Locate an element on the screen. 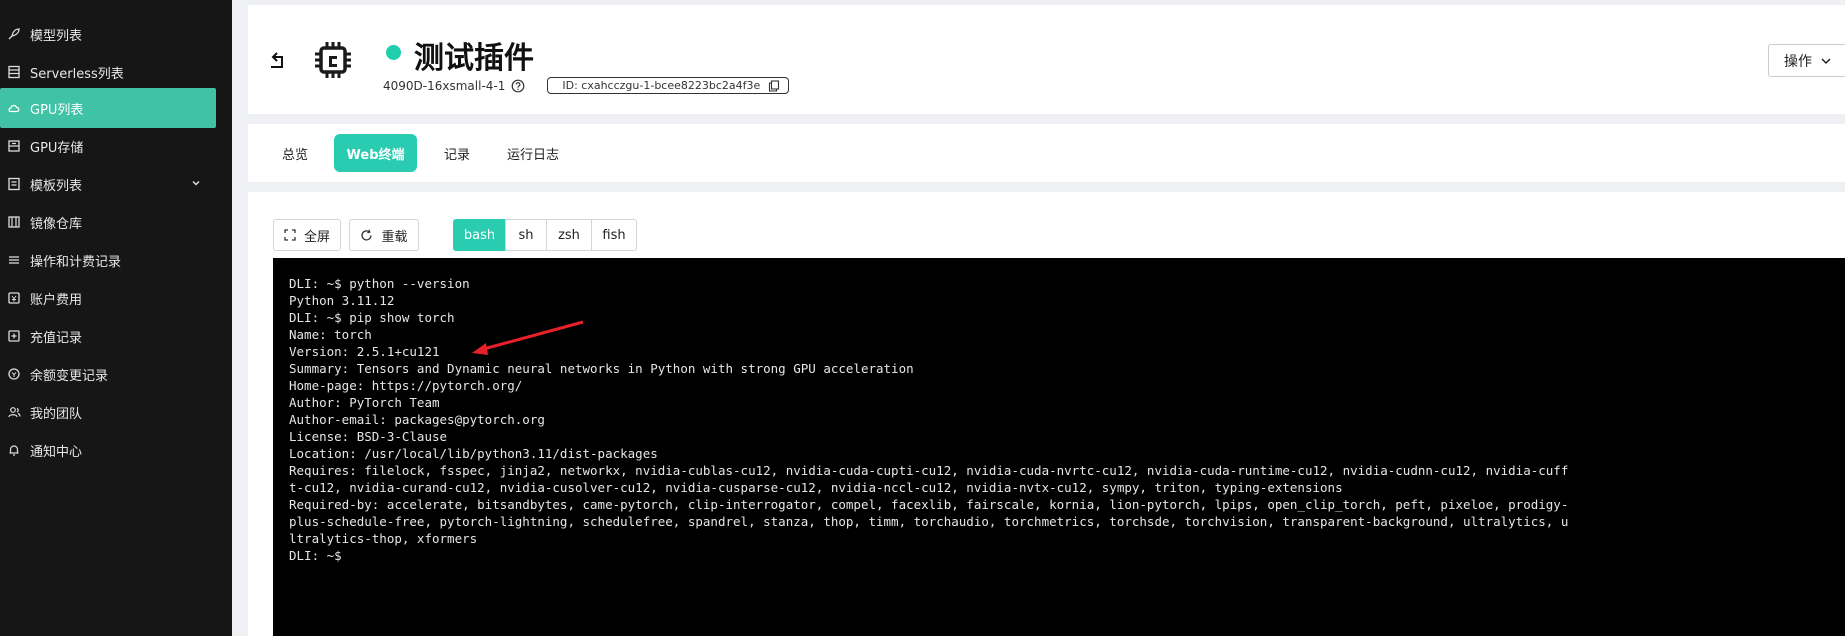  shell-option-bash: bash is located at coordinates (479, 235).